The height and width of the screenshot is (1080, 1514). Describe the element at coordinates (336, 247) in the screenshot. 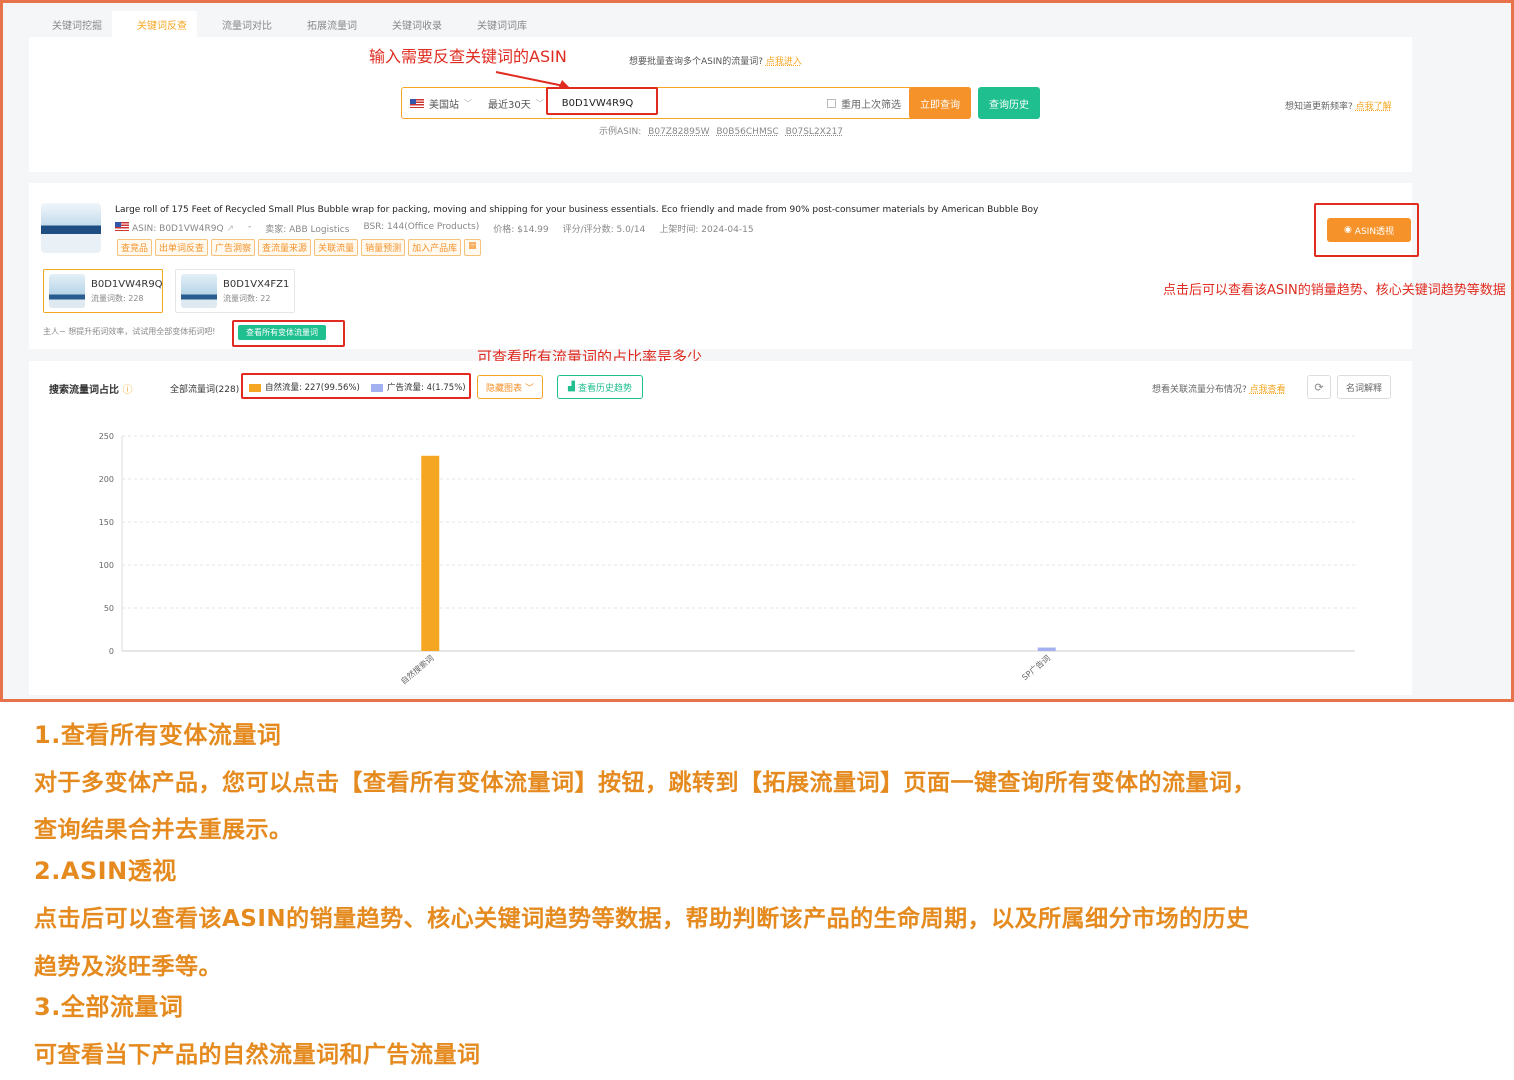

I see `tag-related-traffic: 关联流量` at that location.